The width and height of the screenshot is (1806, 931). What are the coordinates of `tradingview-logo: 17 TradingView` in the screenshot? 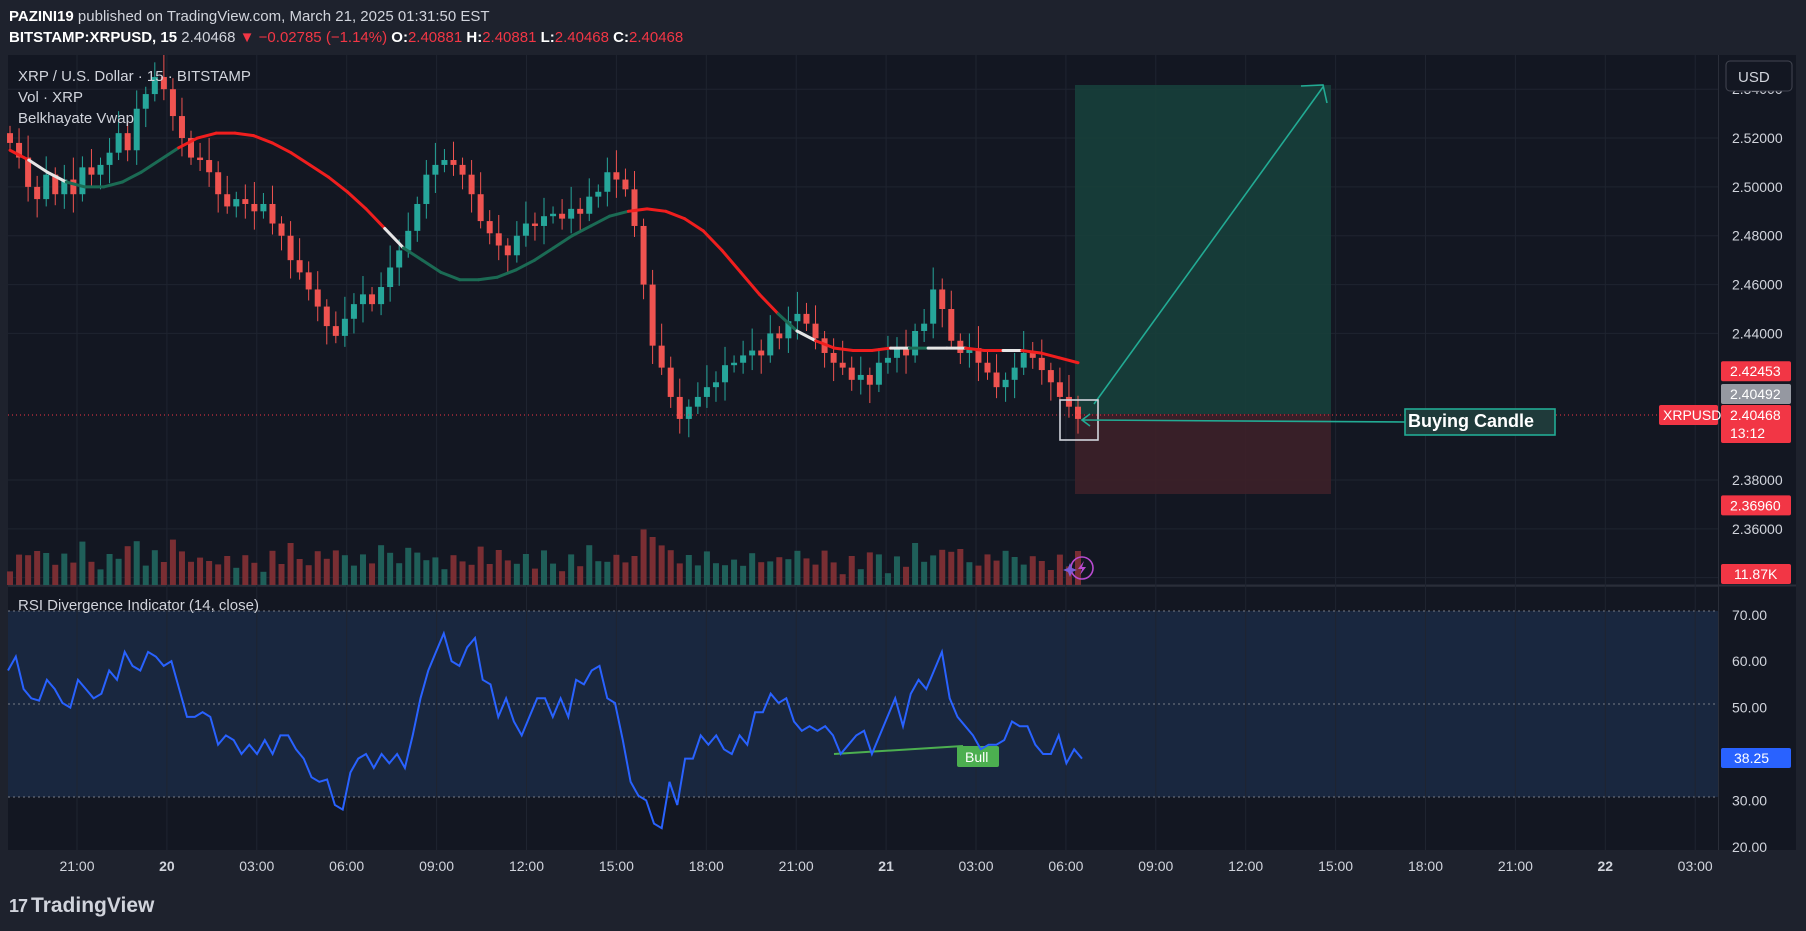 It's located at (81, 906).